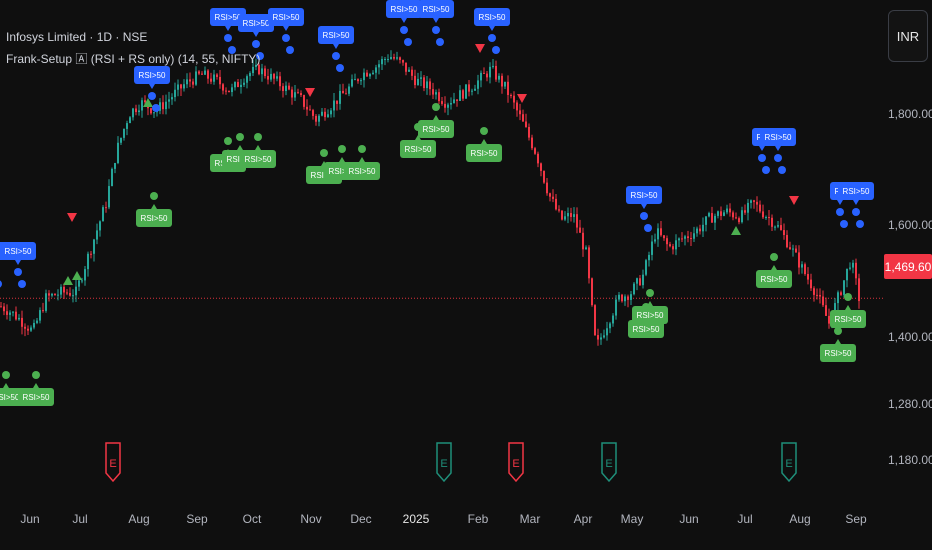 This screenshot has width=932, height=550. I want to click on sell-arrow, so click(310, 92).